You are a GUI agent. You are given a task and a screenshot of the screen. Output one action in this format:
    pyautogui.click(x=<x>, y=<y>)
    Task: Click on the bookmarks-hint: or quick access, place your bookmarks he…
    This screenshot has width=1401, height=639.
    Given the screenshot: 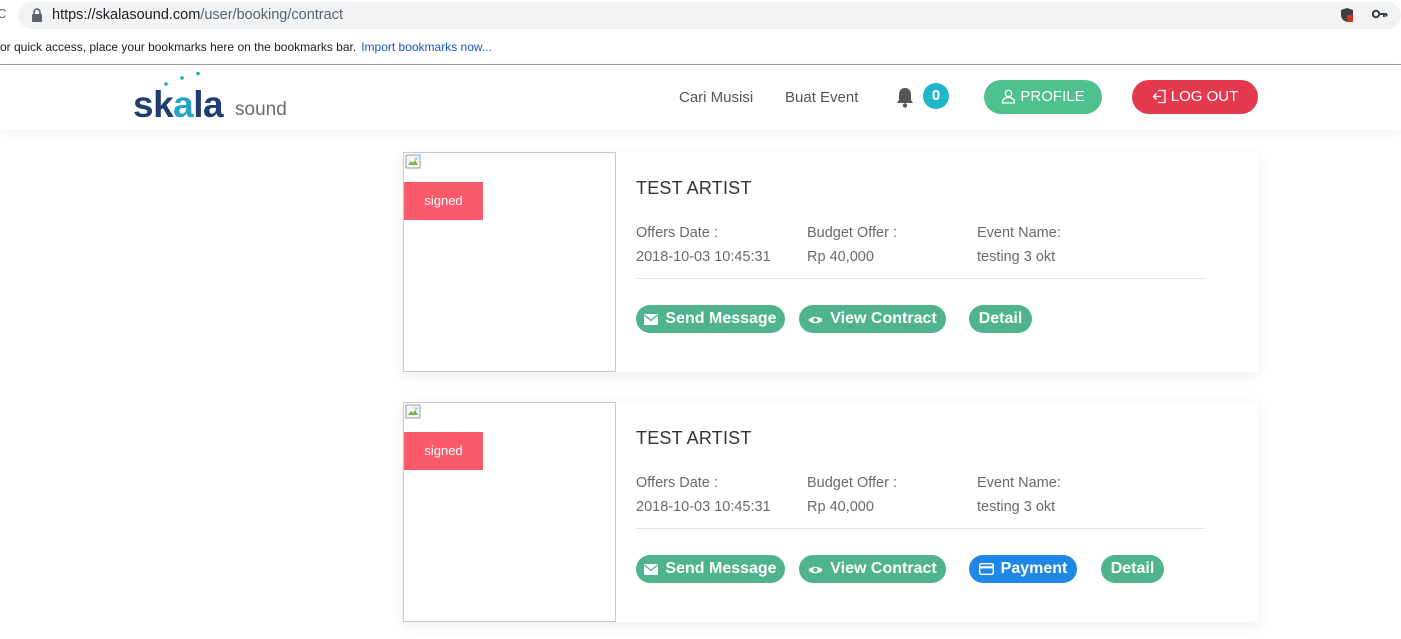 What is the action you would take?
    pyautogui.click(x=246, y=47)
    